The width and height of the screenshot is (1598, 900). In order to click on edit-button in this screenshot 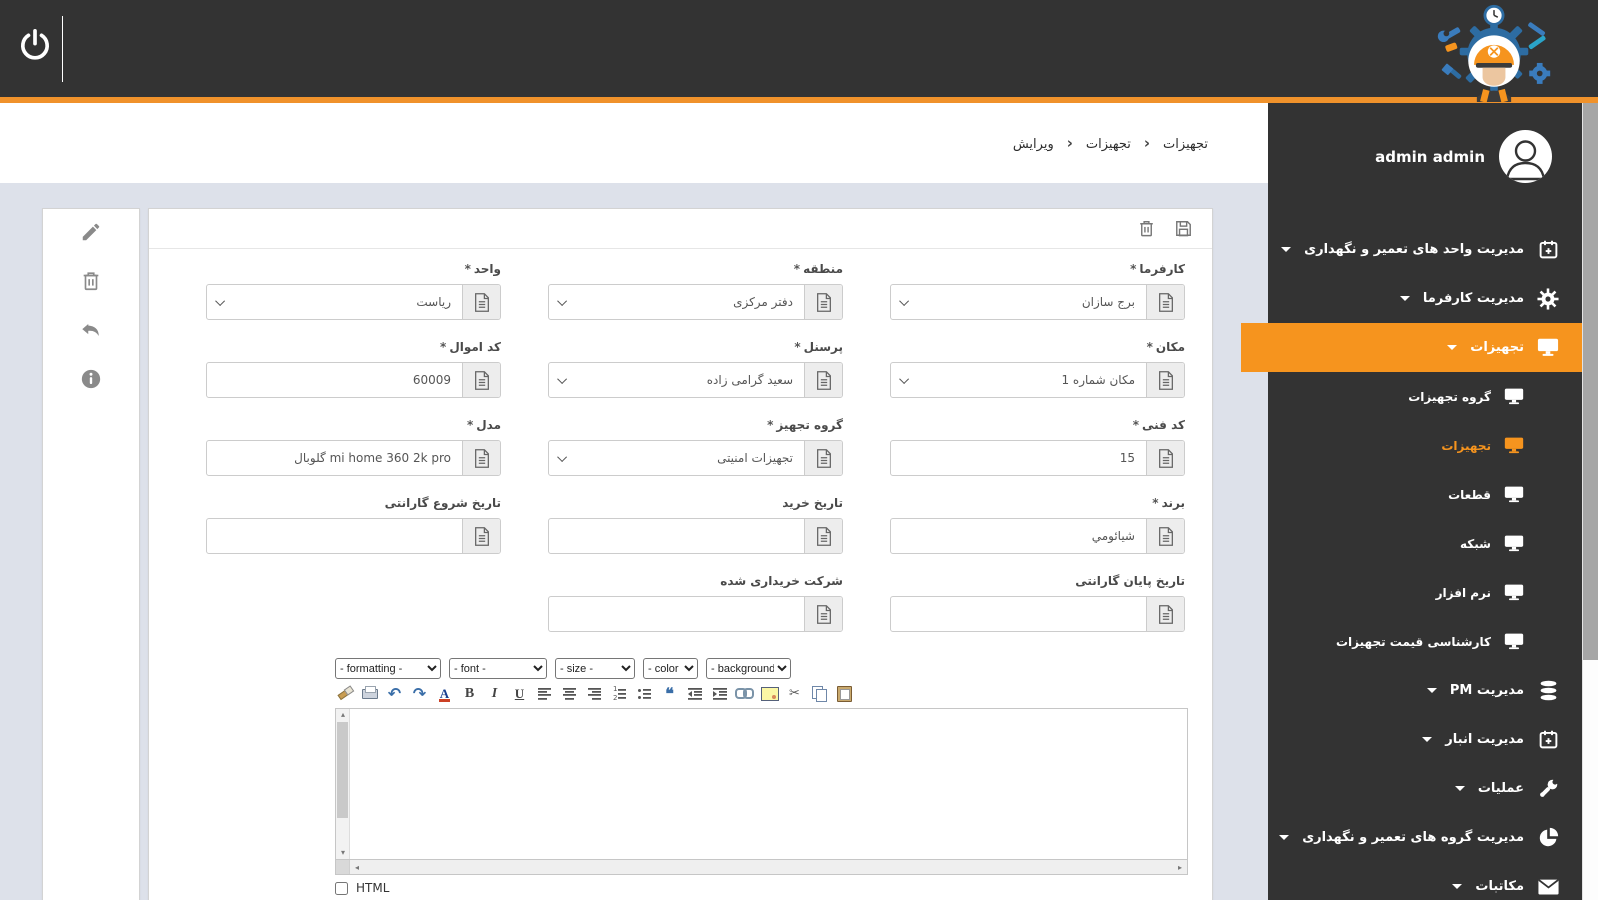, I will do `click(91, 232)`.